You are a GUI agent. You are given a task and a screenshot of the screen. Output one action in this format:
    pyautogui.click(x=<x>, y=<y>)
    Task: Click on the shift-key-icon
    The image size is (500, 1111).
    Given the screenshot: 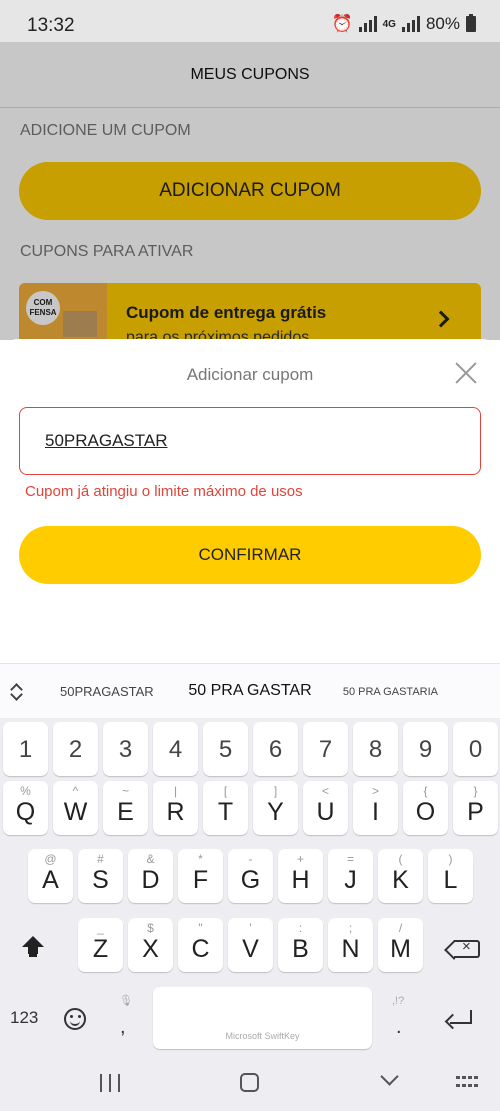 What is the action you would take?
    pyautogui.click(x=33, y=947)
    